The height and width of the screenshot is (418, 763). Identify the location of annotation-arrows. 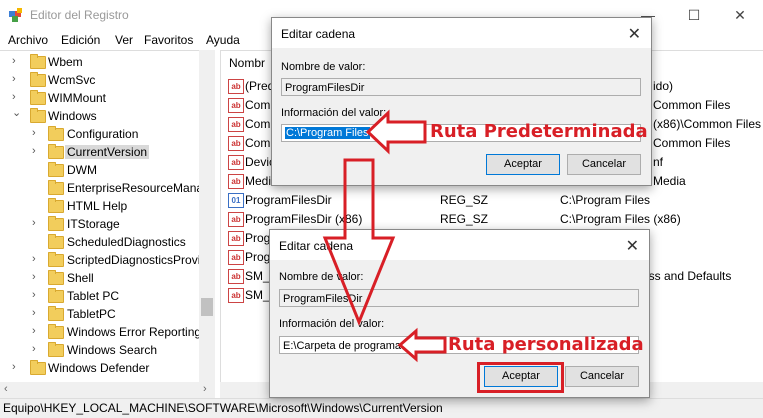
(384, 236).